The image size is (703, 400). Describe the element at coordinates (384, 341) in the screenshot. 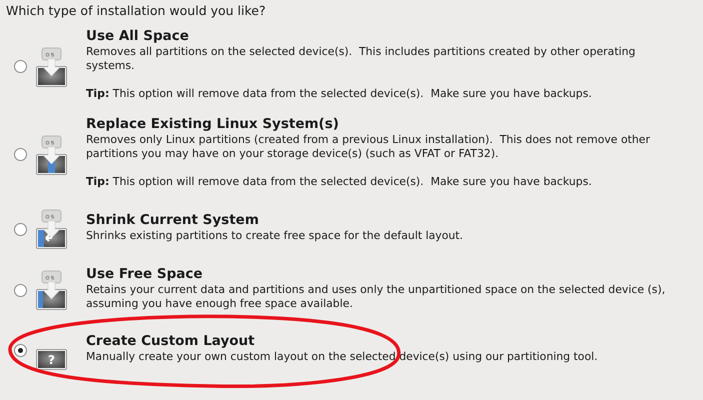

I see `option-title: Create Custom Layout` at that location.